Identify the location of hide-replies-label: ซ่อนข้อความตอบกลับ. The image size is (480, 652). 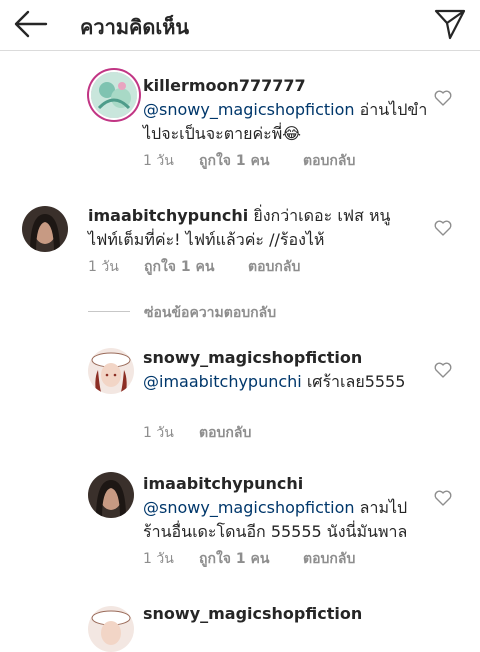
(210, 313).